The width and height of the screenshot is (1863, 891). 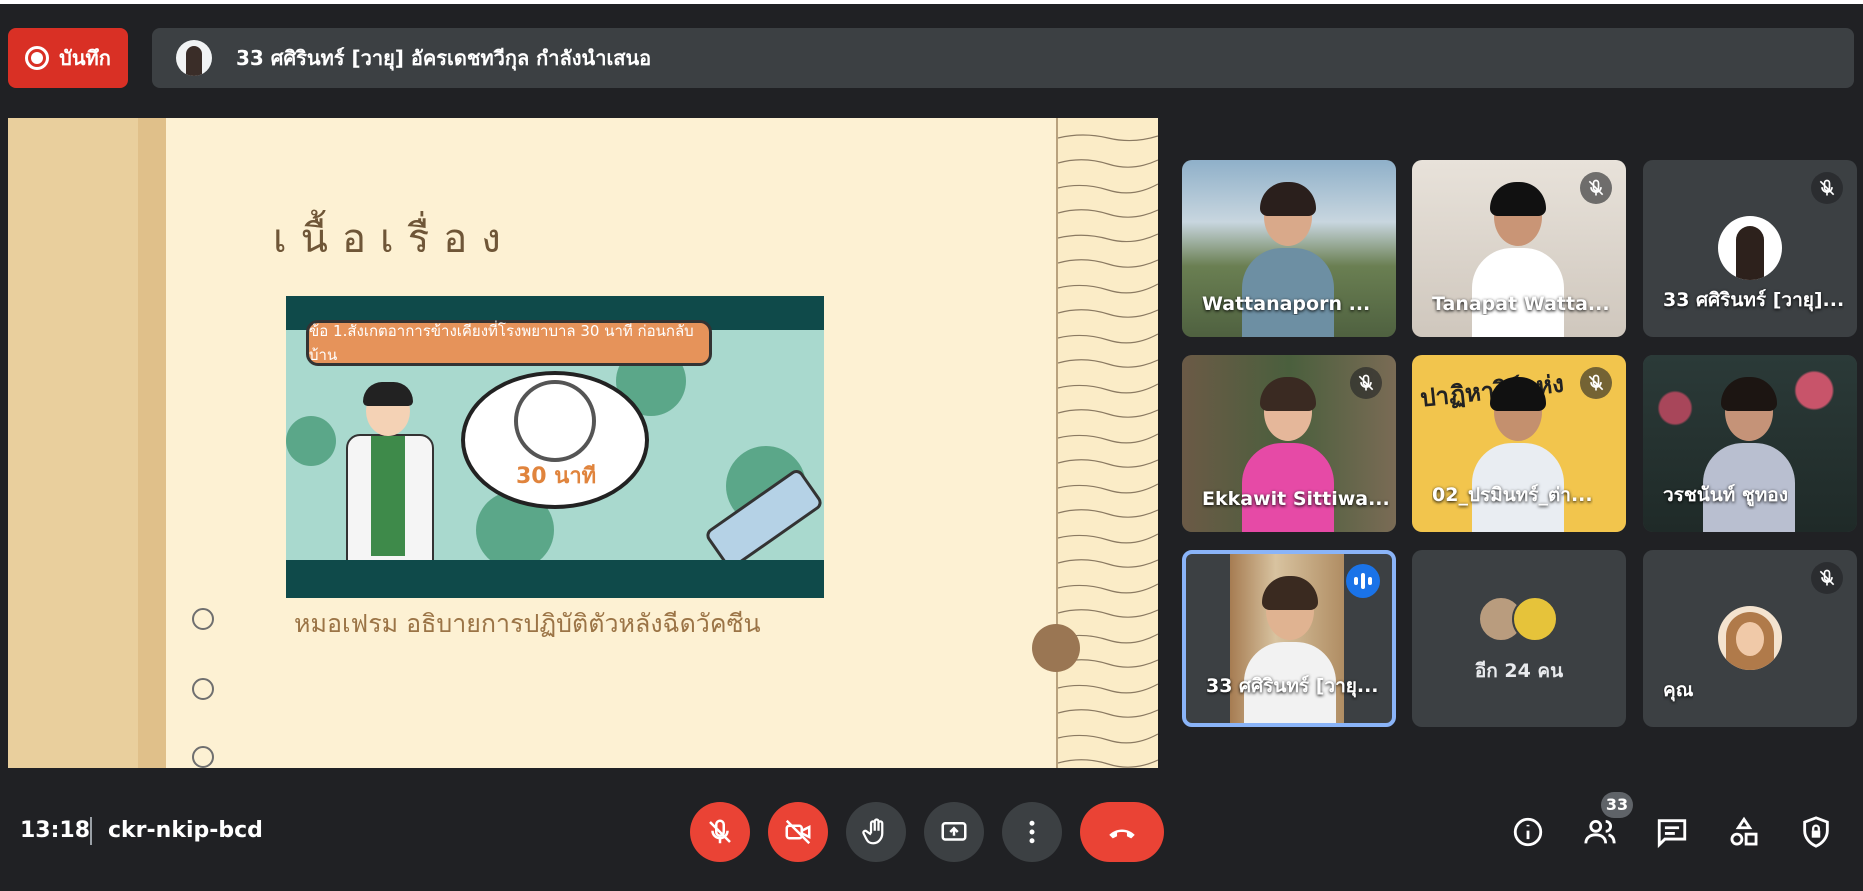 I want to click on meeting-time: 13:18, so click(x=55, y=830).